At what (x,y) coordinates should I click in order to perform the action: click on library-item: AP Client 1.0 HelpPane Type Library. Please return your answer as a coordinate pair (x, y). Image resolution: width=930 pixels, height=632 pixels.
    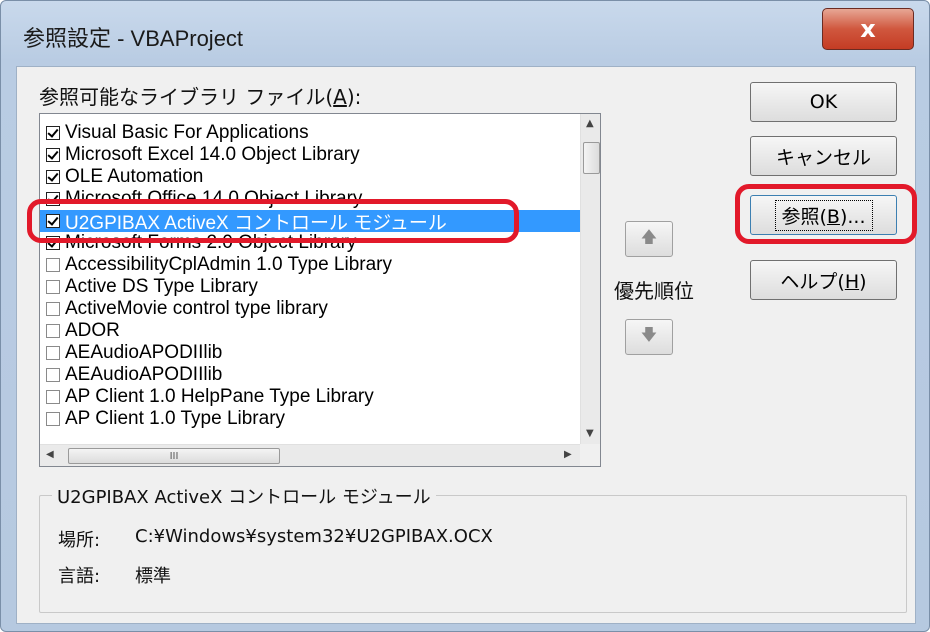
    Looking at the image, I should click on (310, 397).